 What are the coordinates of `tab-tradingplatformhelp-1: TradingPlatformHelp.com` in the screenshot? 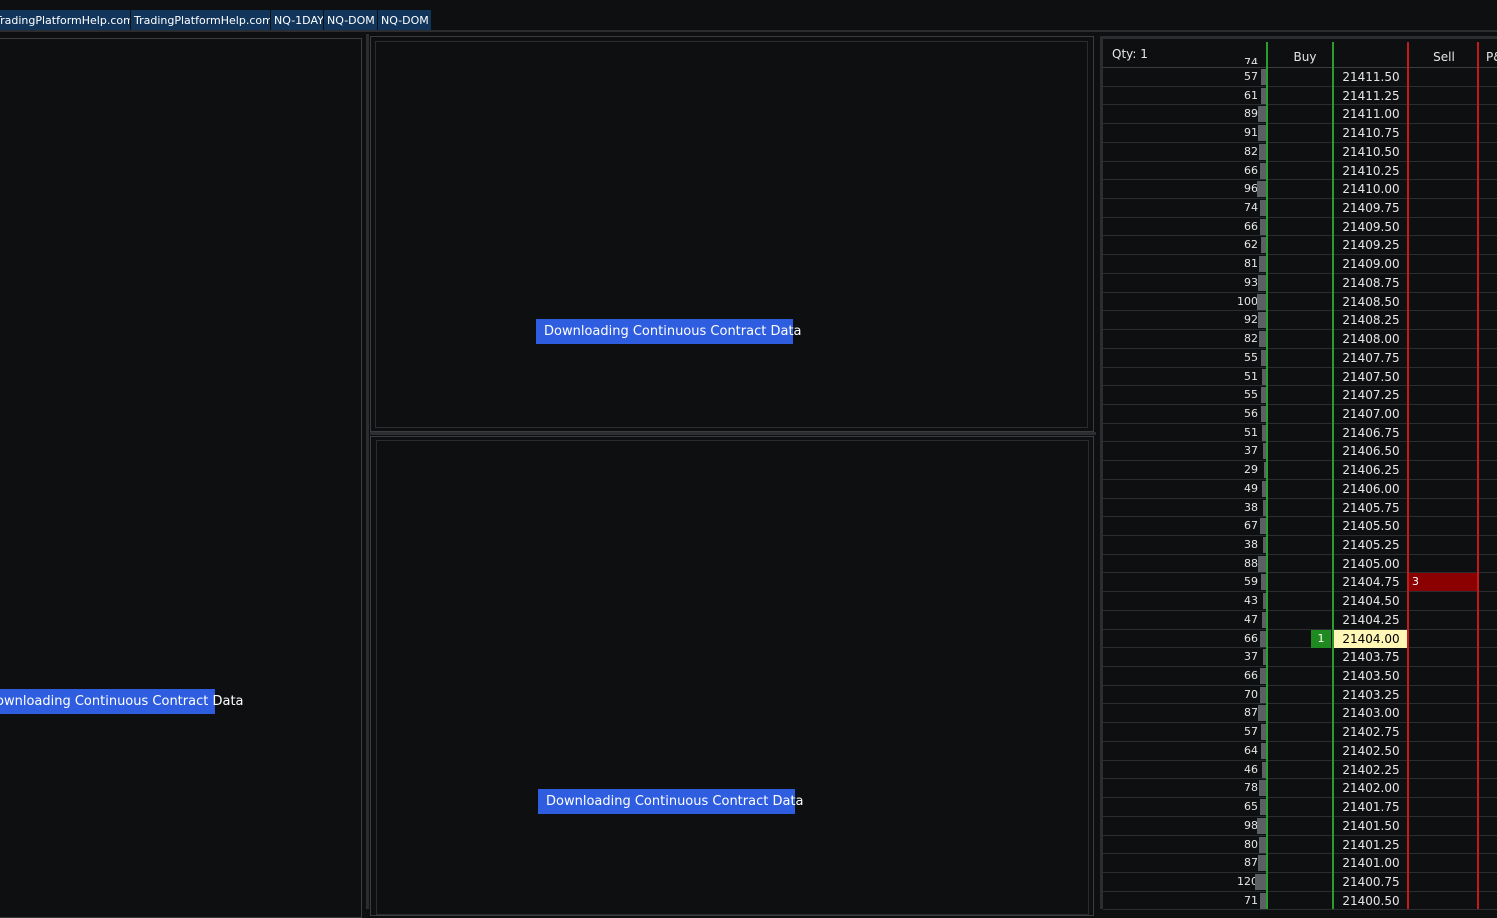 It's located at (65, 20).